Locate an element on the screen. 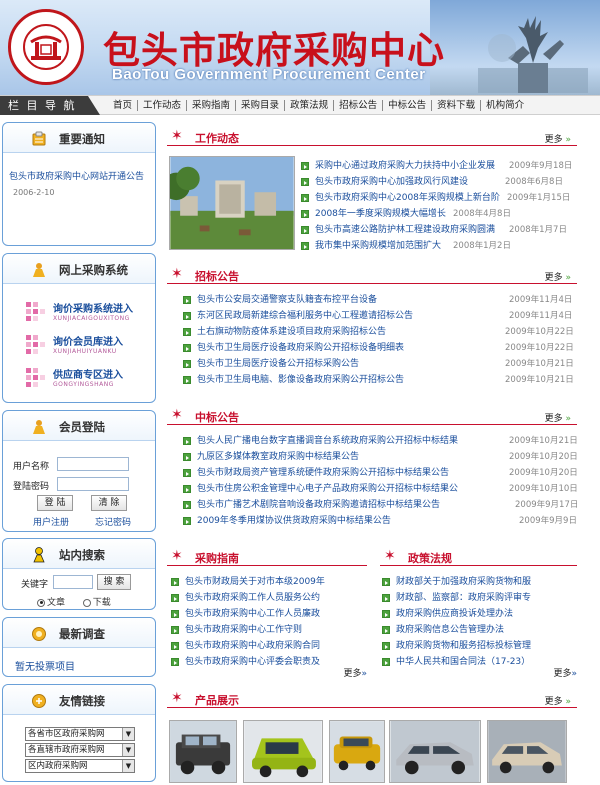  suv-photo is located at coordinates (203, 751).